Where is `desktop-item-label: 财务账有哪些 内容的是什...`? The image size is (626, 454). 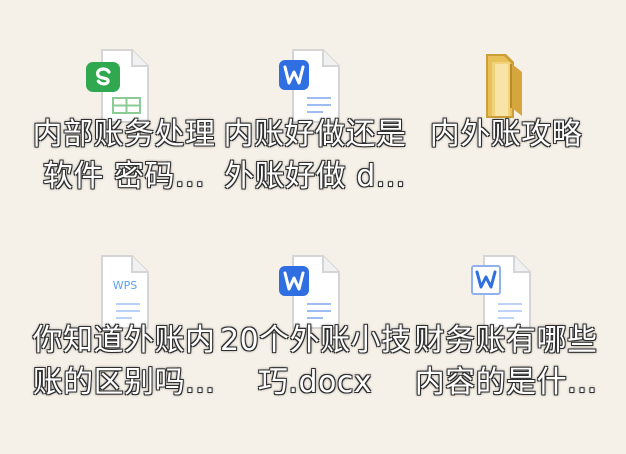 desktop-item-label: 财务账有哪些 内容的是什... is located at coordinates (506, 362).